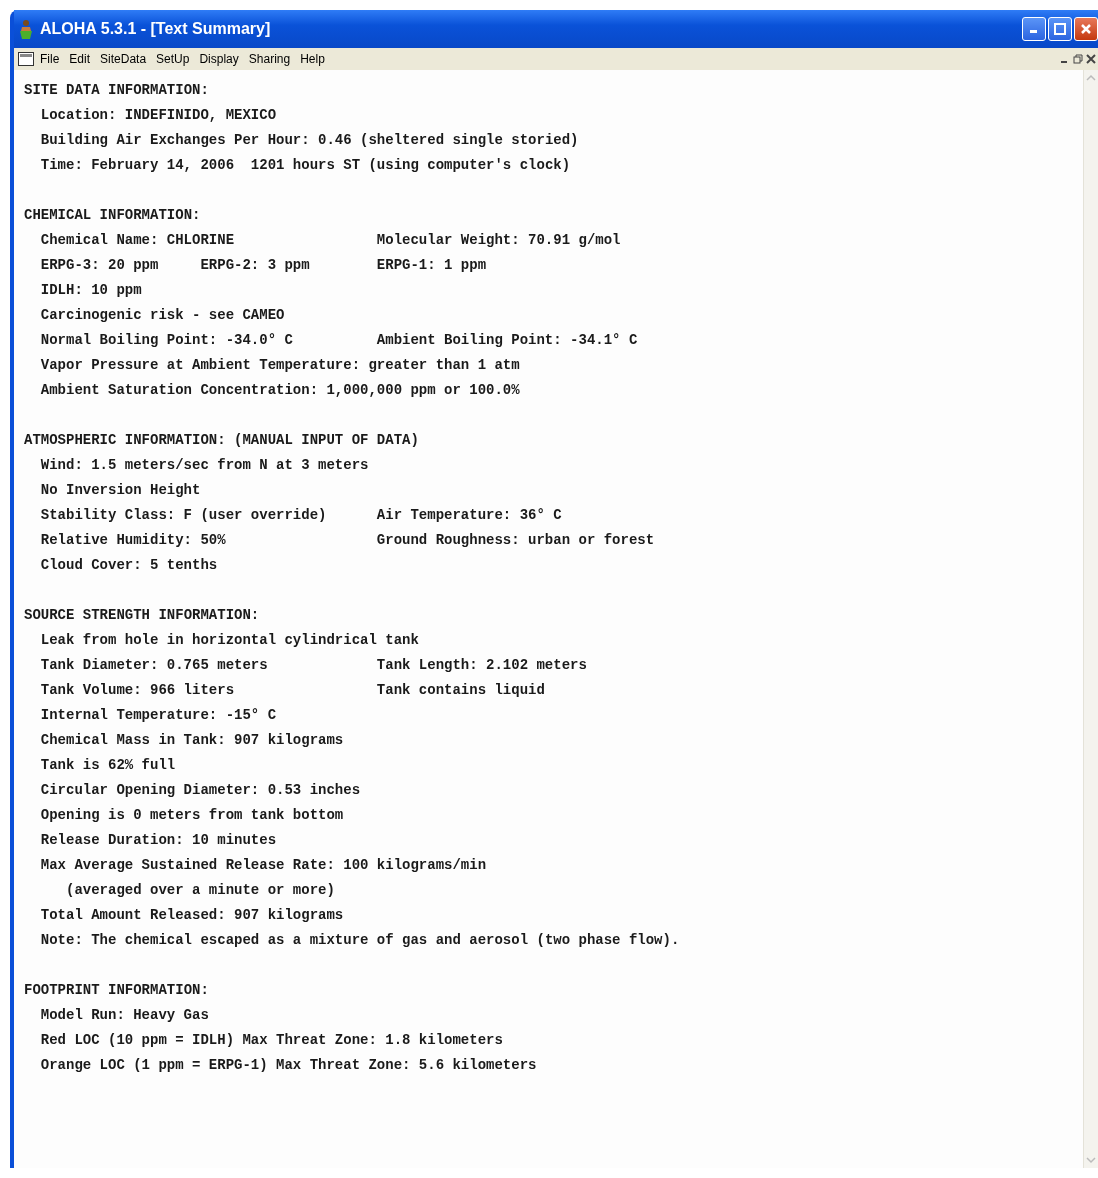 This screenshot has height=1178, width=1098. I want to click on summary-line: Ground Roughness: urban or forest, so click(516, 540).